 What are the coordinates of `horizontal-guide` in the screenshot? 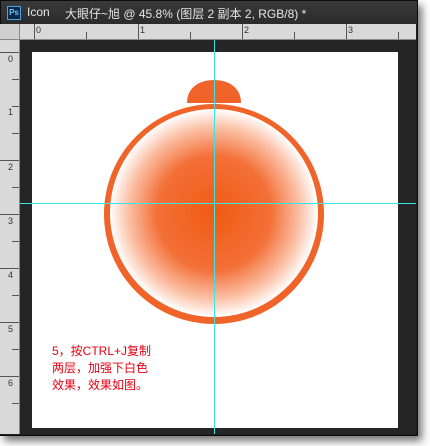 It's located at (218, 203).